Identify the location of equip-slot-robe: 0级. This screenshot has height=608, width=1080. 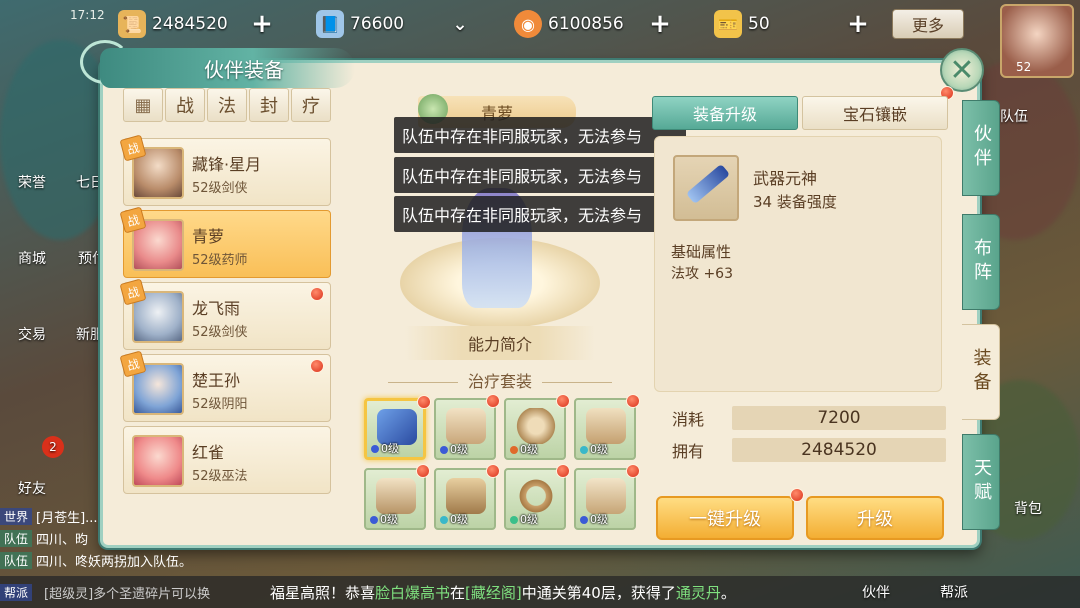
(607, 427).